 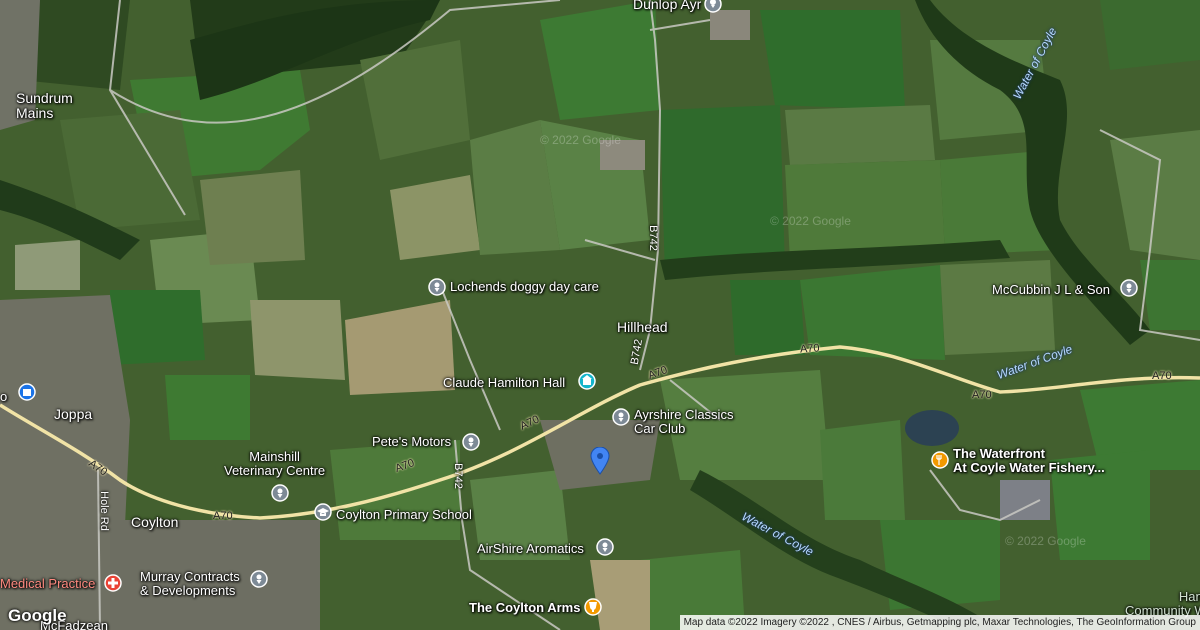 What do you see at coordinates (471, 442) in the screenshot?
I see `petes-motors-pin-icon` at bounding box center [471, 442].